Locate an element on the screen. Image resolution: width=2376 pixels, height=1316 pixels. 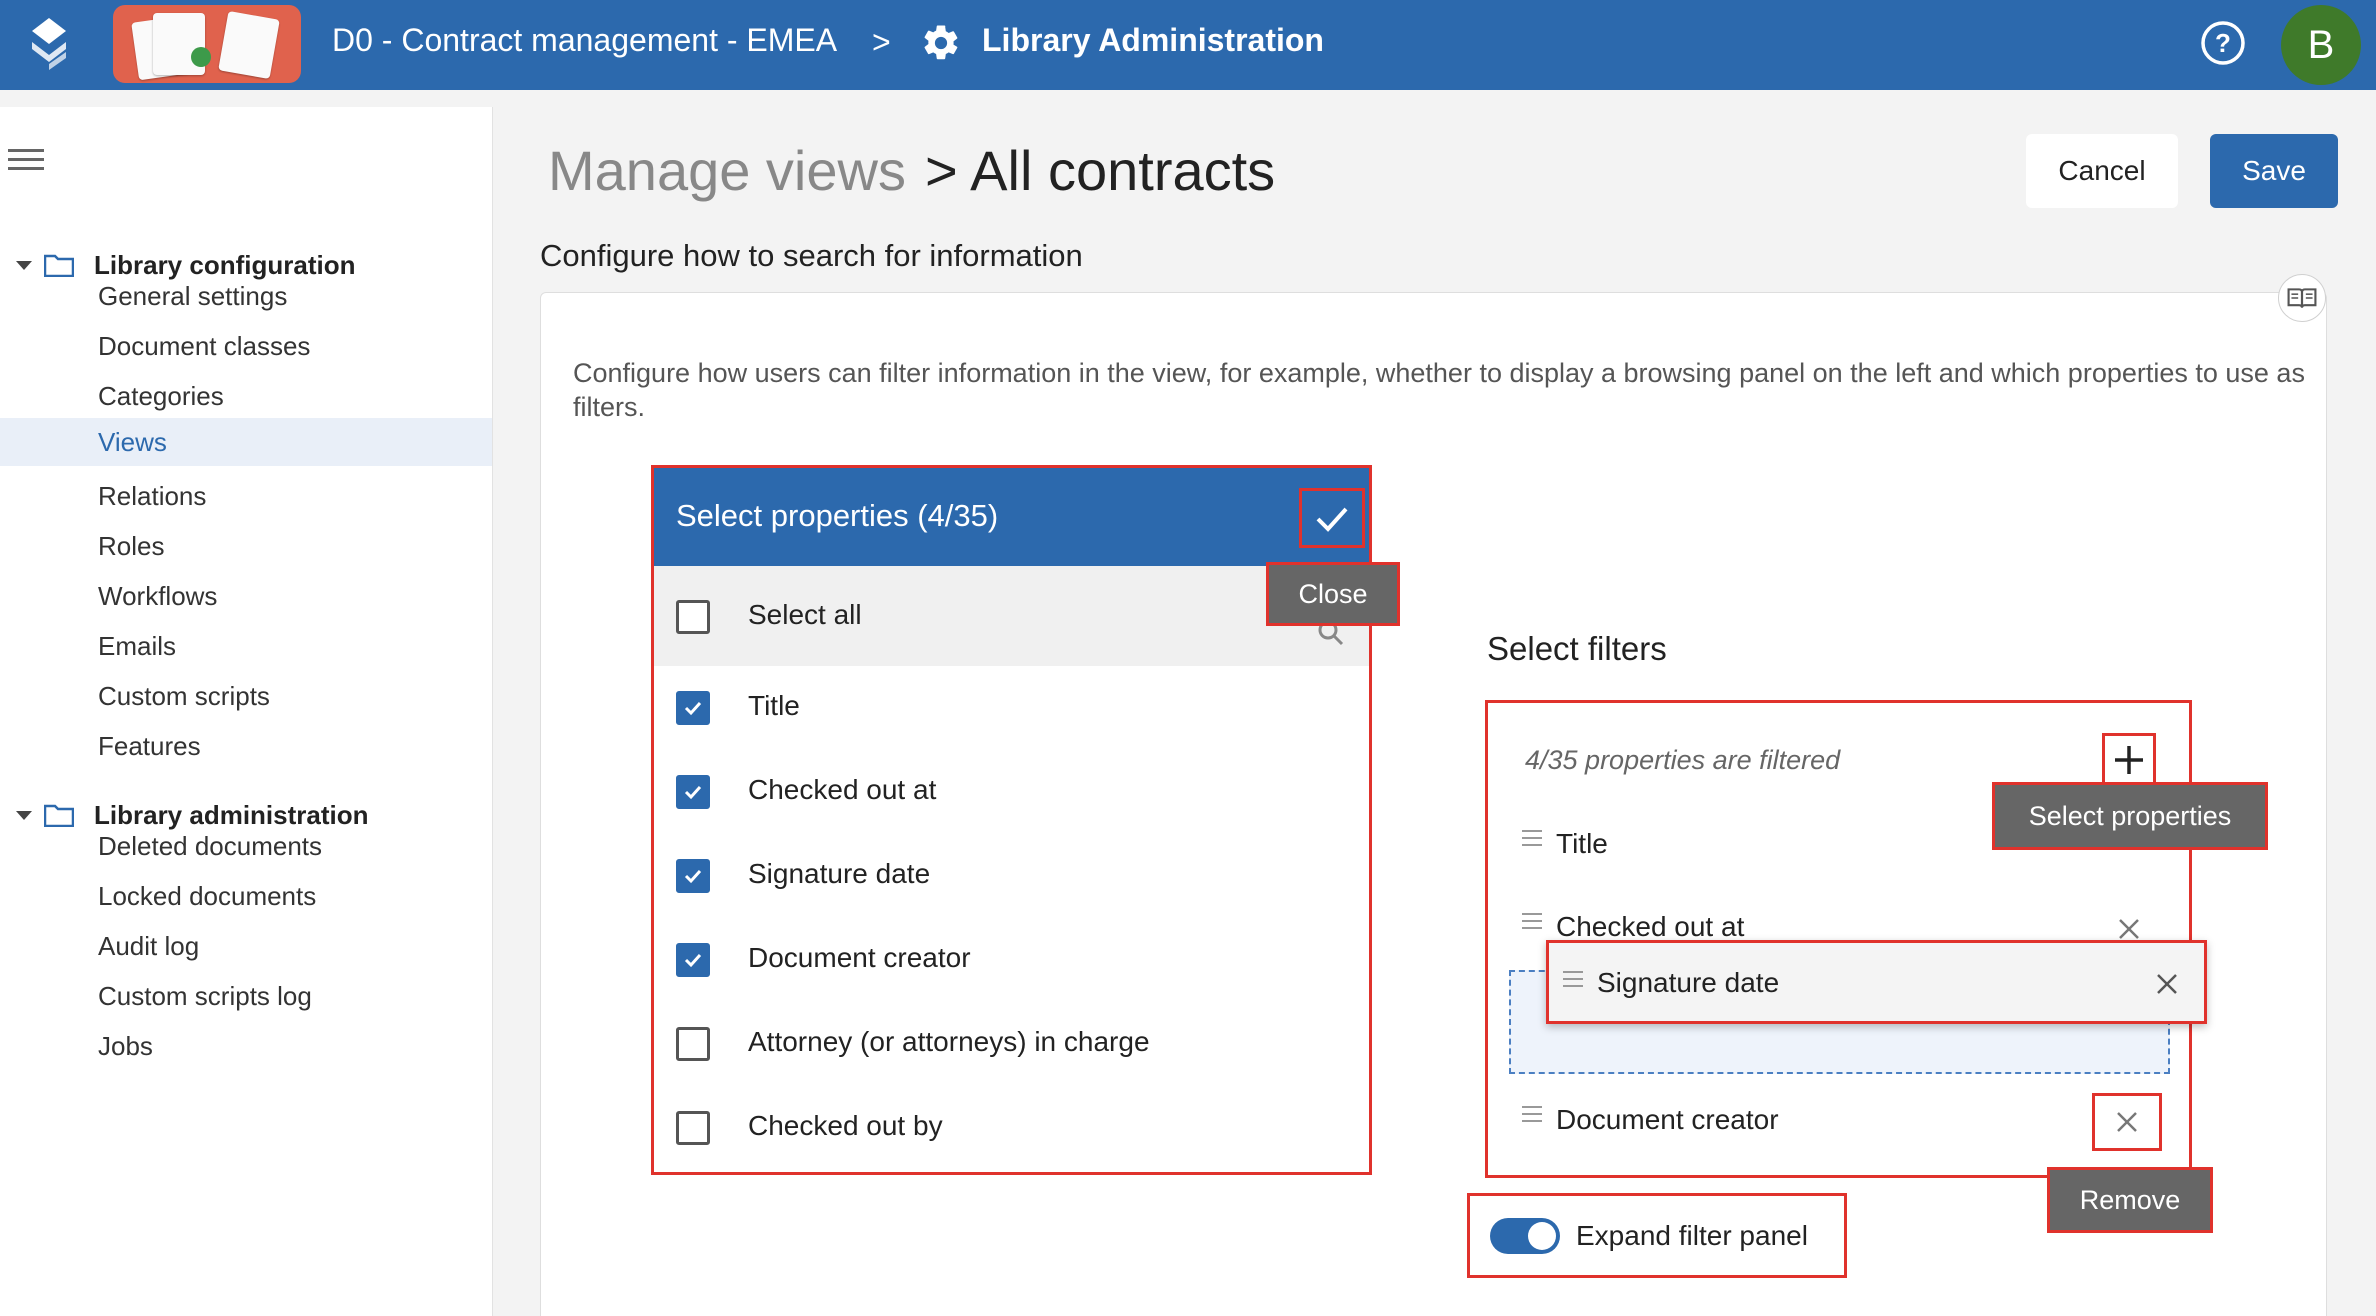
sidebar-item-workflows: Workflows is located at coordinates (246, 596).